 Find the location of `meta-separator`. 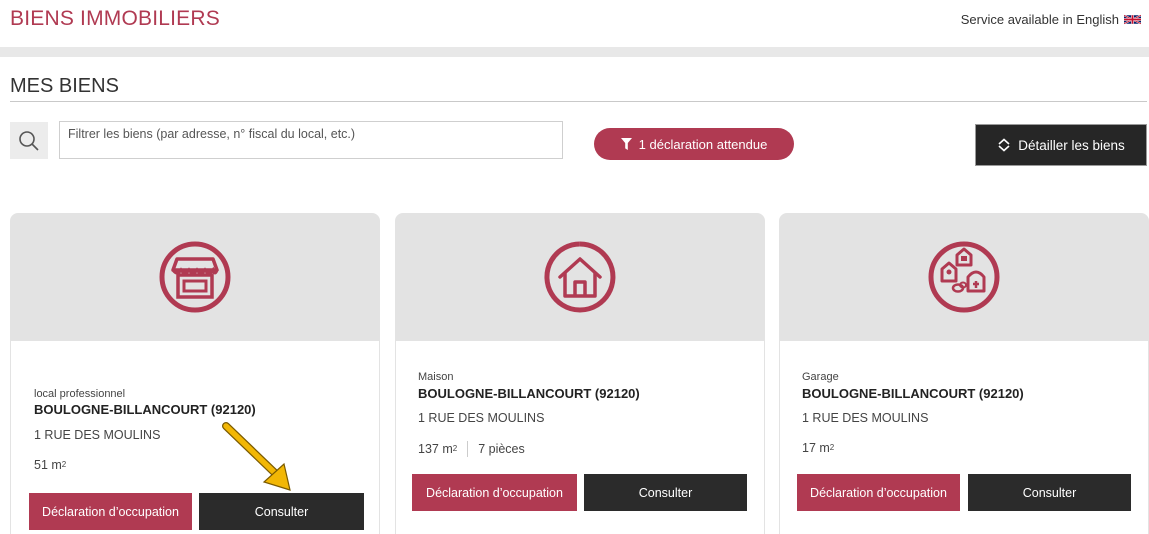

meta-separator is located at coordinates (468, 449).